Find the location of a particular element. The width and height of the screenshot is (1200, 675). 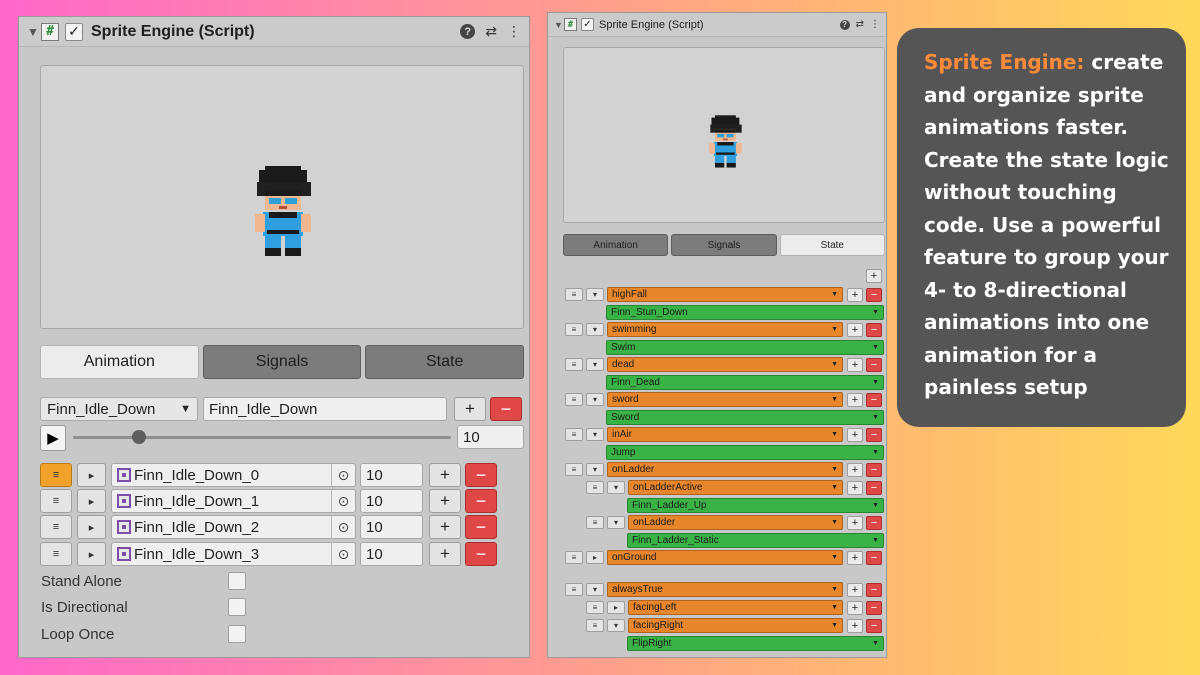

expand-toggle-icon: ▸ is located at coordinates (616, 607).